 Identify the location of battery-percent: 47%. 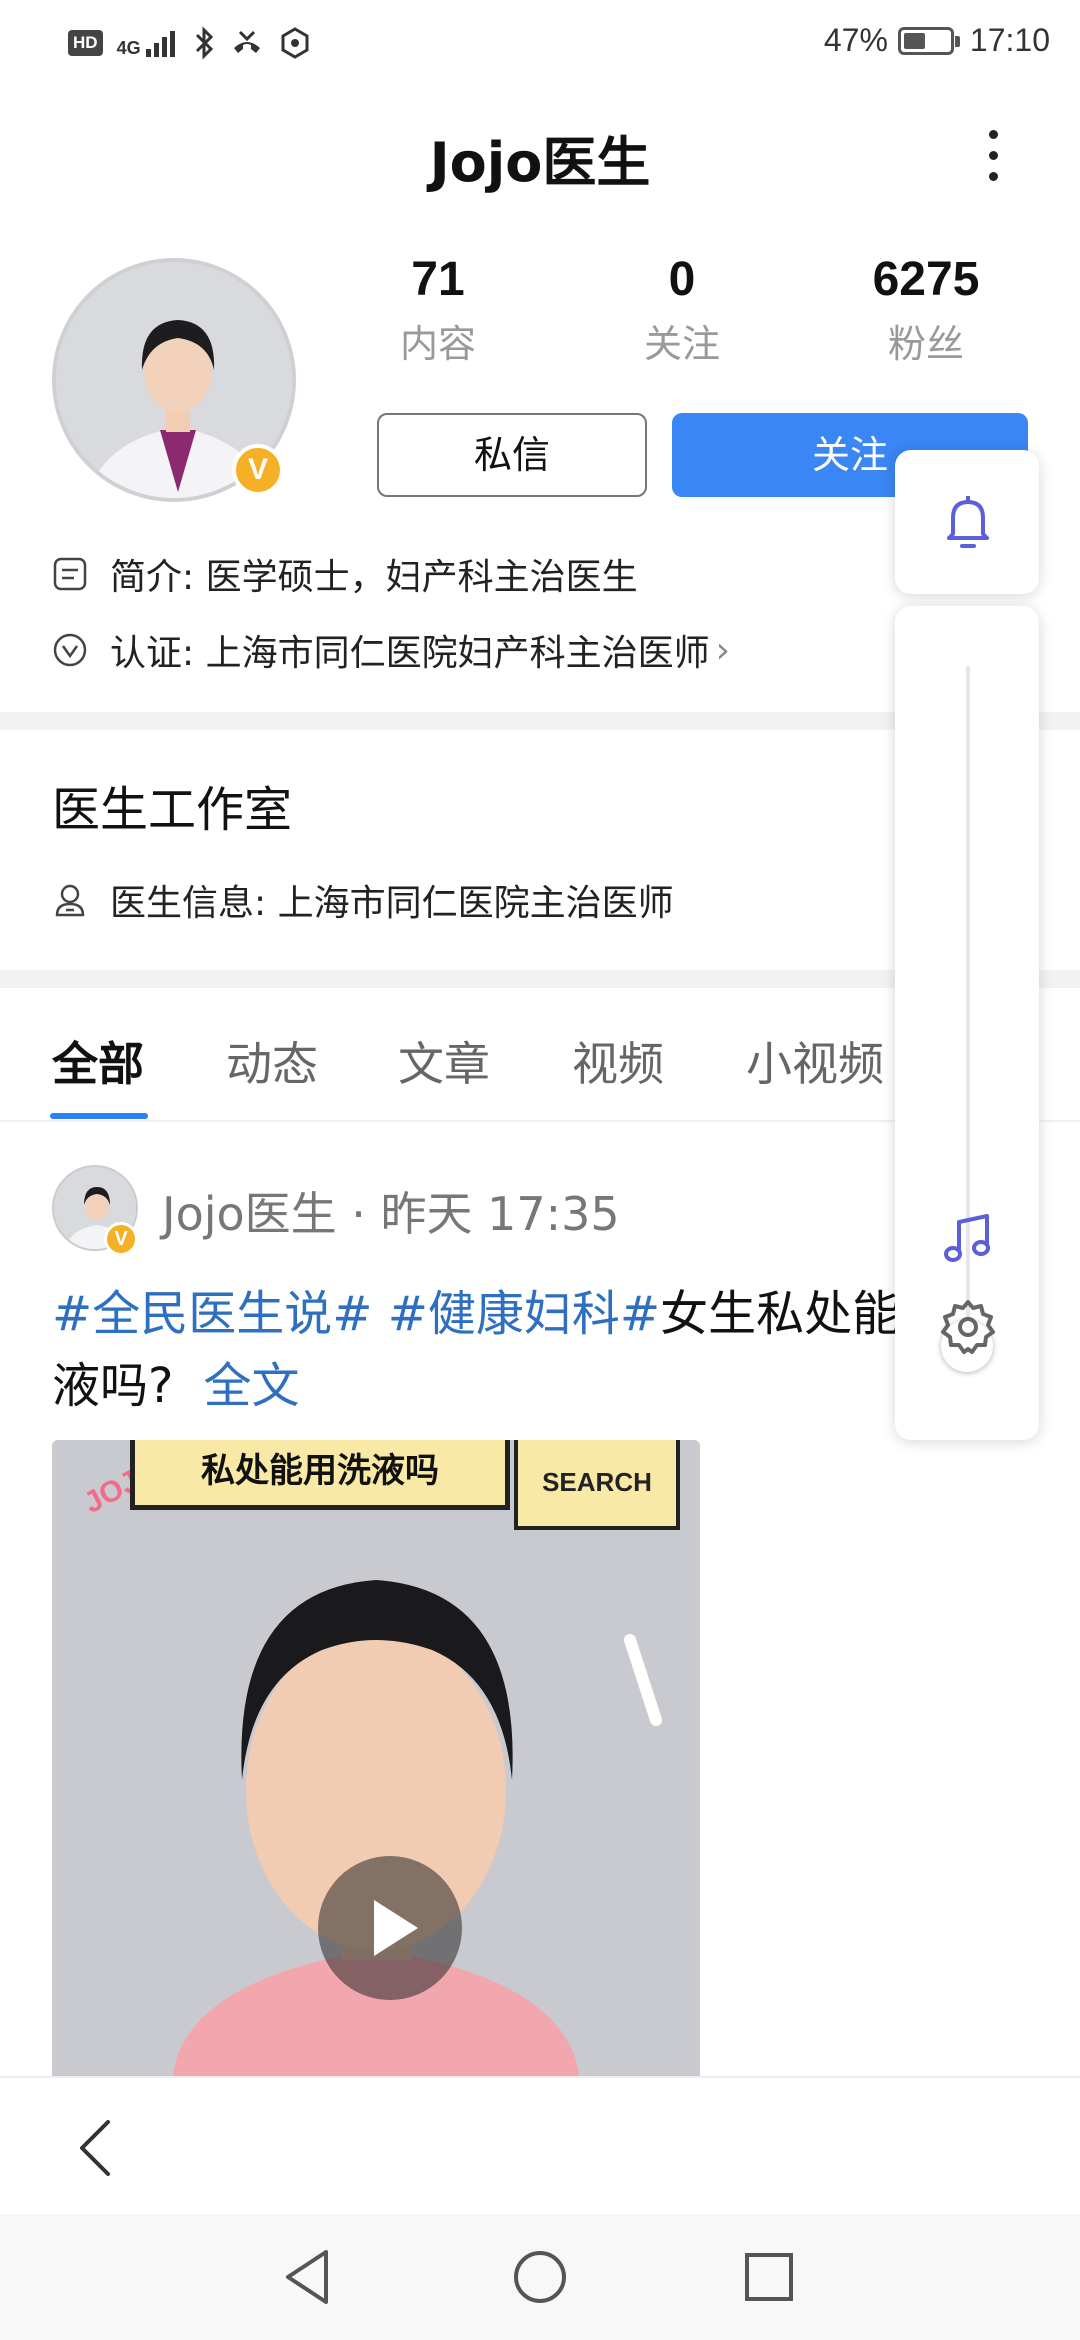
(855, 40).